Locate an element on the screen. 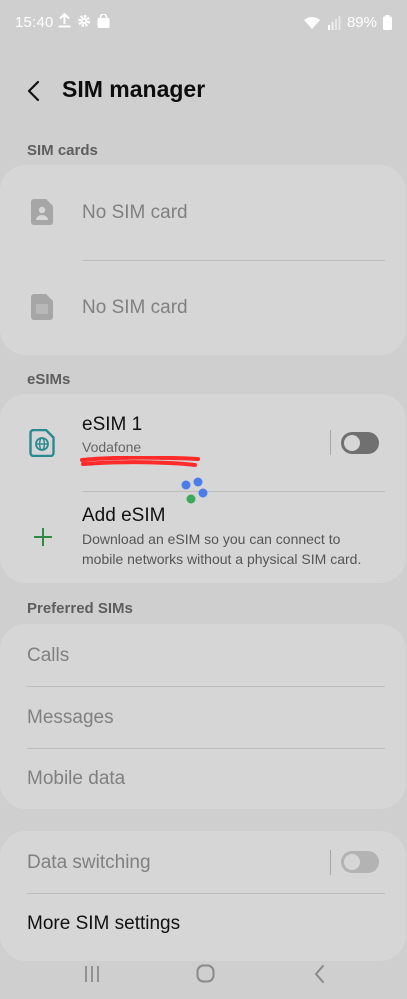  app-bar: SIM manager is located at coordinates (203, 91).